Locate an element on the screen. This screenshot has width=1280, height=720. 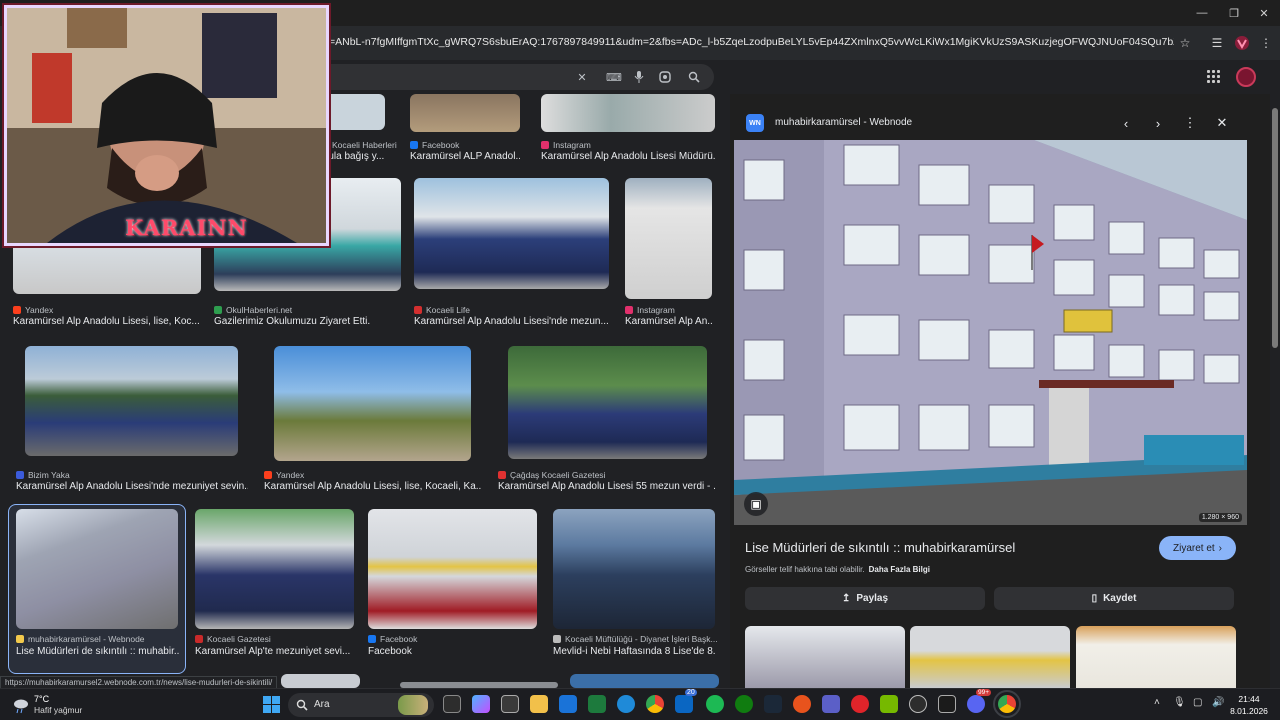
minimize-icon: — is located at coordinates (1202, 13).